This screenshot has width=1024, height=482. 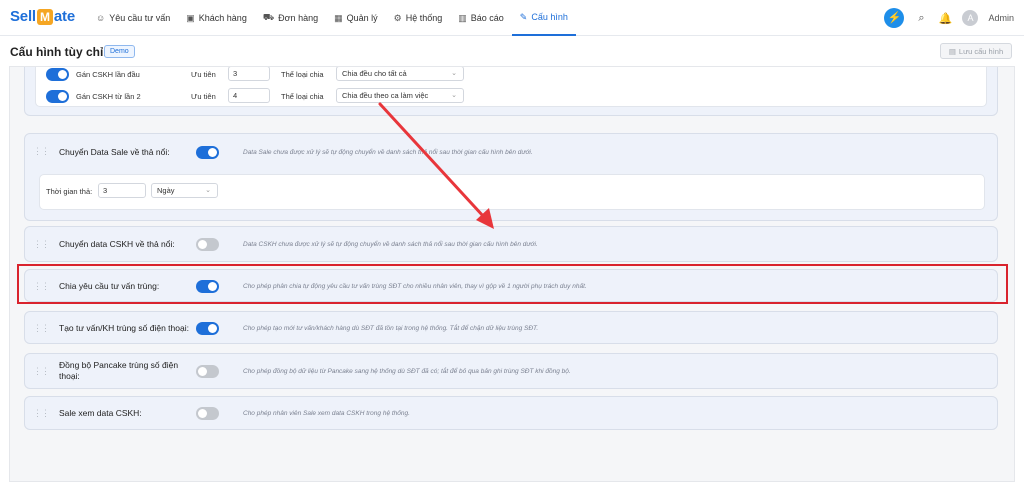 What do you see at coordinates (523, 16) in the screenshot?
I see `wrench-icon: ✎` at bounding box center [523, 16].